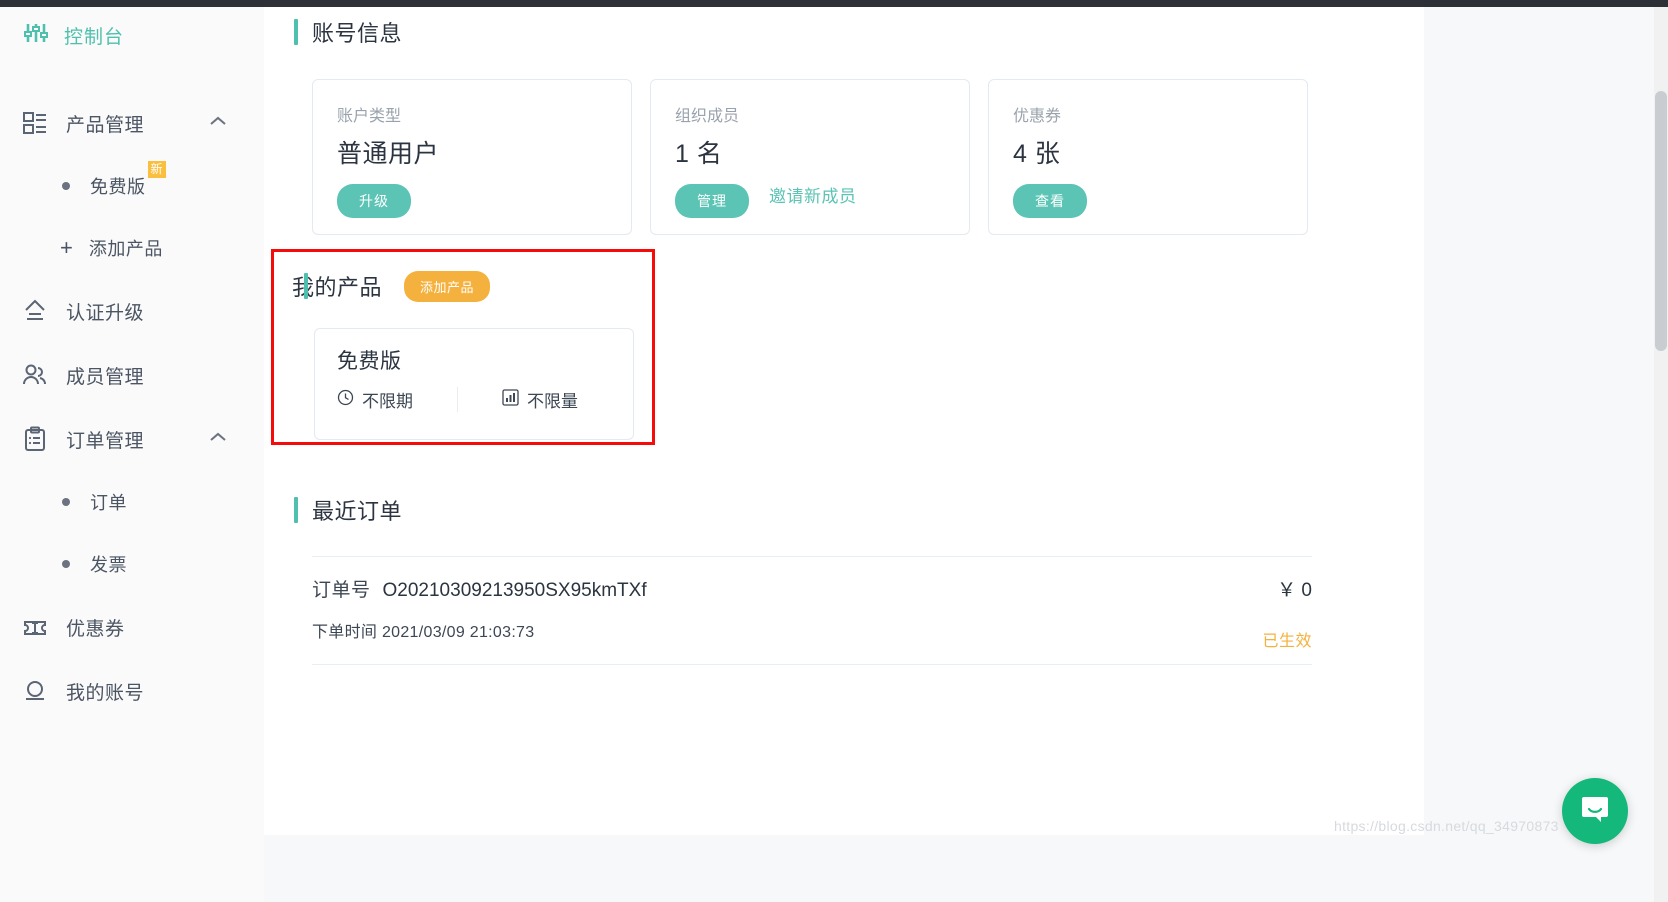  Describe the element at coordinates (132, 32) in the screenshot. I see `brand-console: 控制台` at that location.